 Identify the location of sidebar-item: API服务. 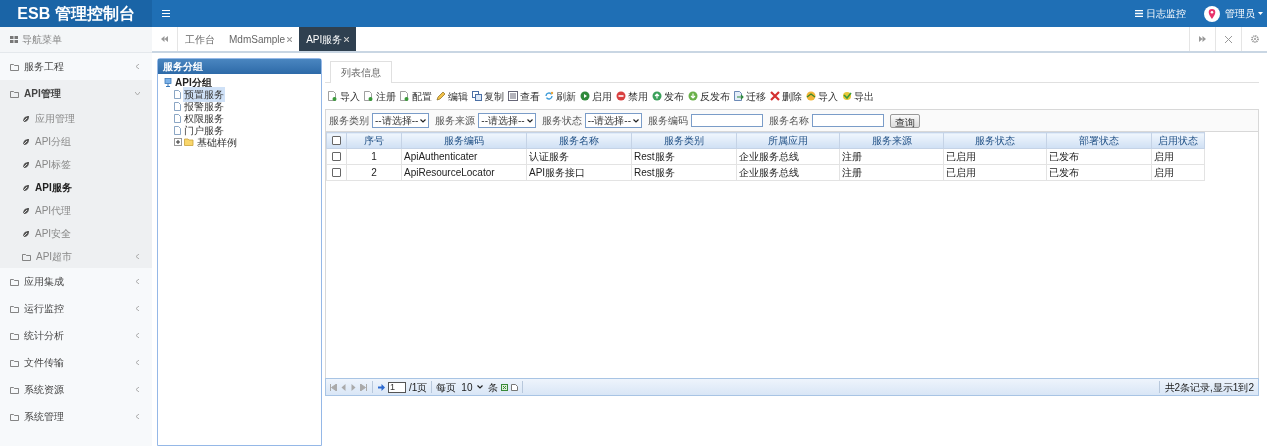
(76, 187).